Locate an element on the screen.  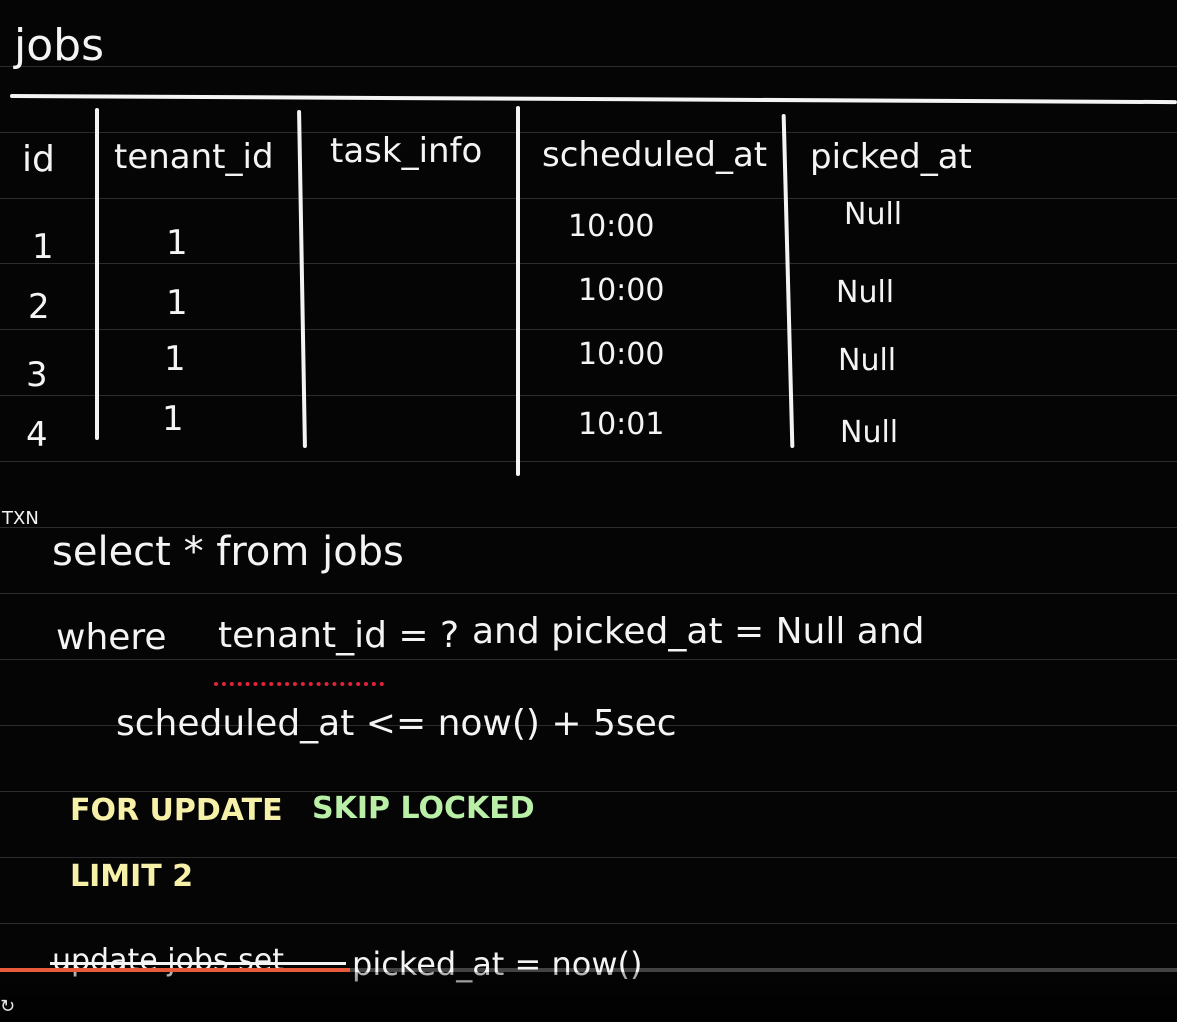
tenant-underline is located at coordinates (299, 684).